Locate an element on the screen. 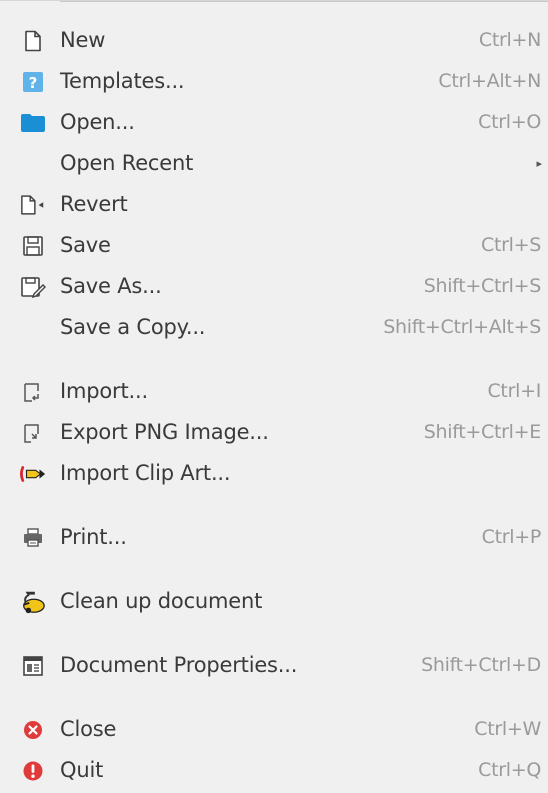 The height and width of the screenshot is (793, 548). menu-item-save-copy: Save a Copy... Shift+Ctrl+Alt+S is located at coordinates (274, 327).